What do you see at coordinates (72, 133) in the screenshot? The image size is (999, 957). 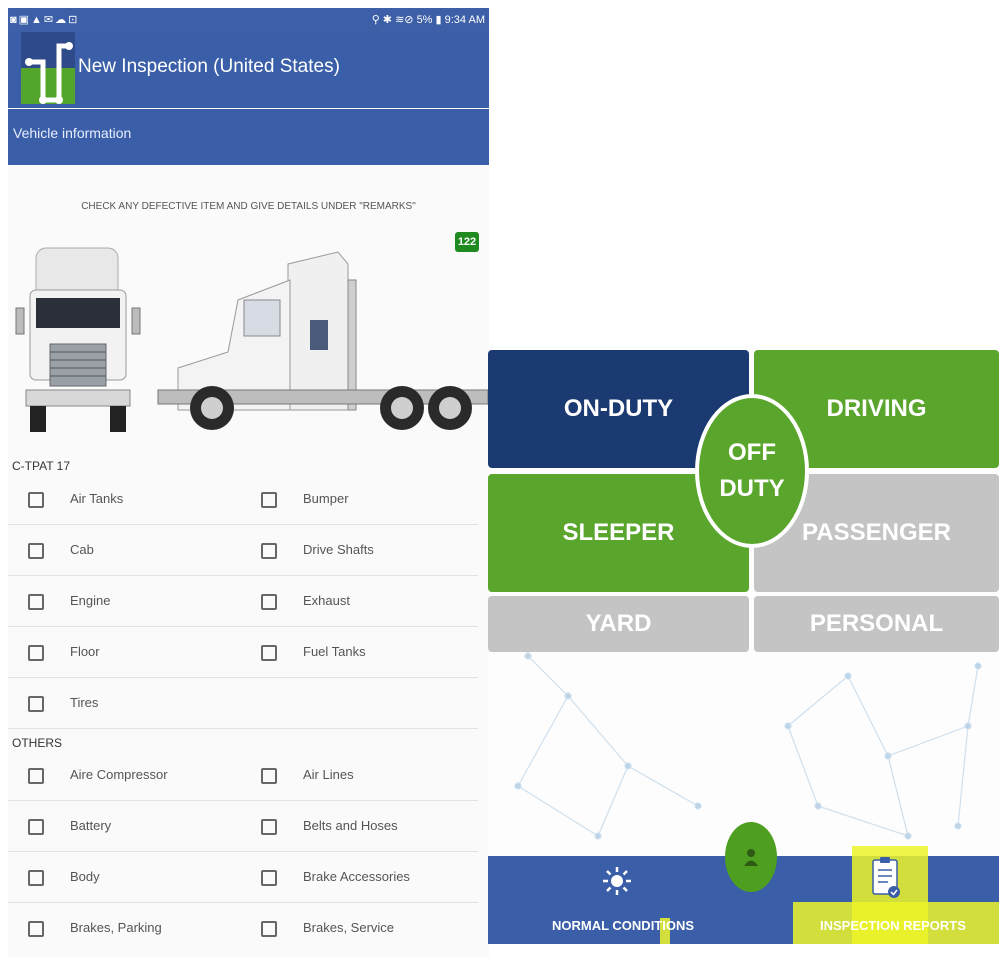 I see `tab-vehicle-information: Vehicle information` at bounding box center [72, 133].